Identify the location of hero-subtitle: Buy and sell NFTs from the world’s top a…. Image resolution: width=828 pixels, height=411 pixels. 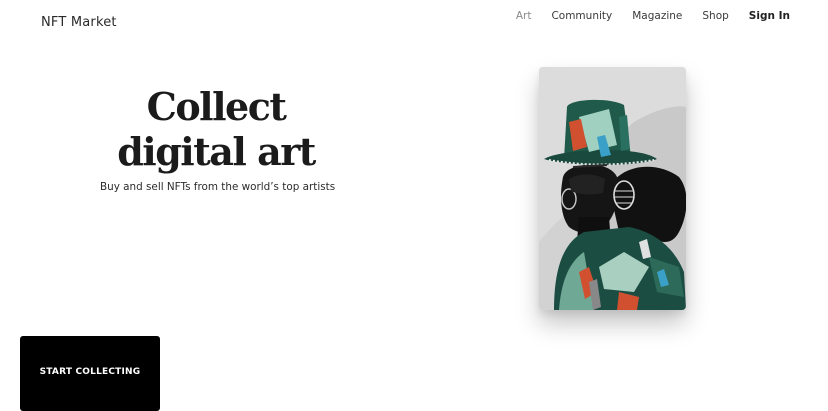
(218, 187).